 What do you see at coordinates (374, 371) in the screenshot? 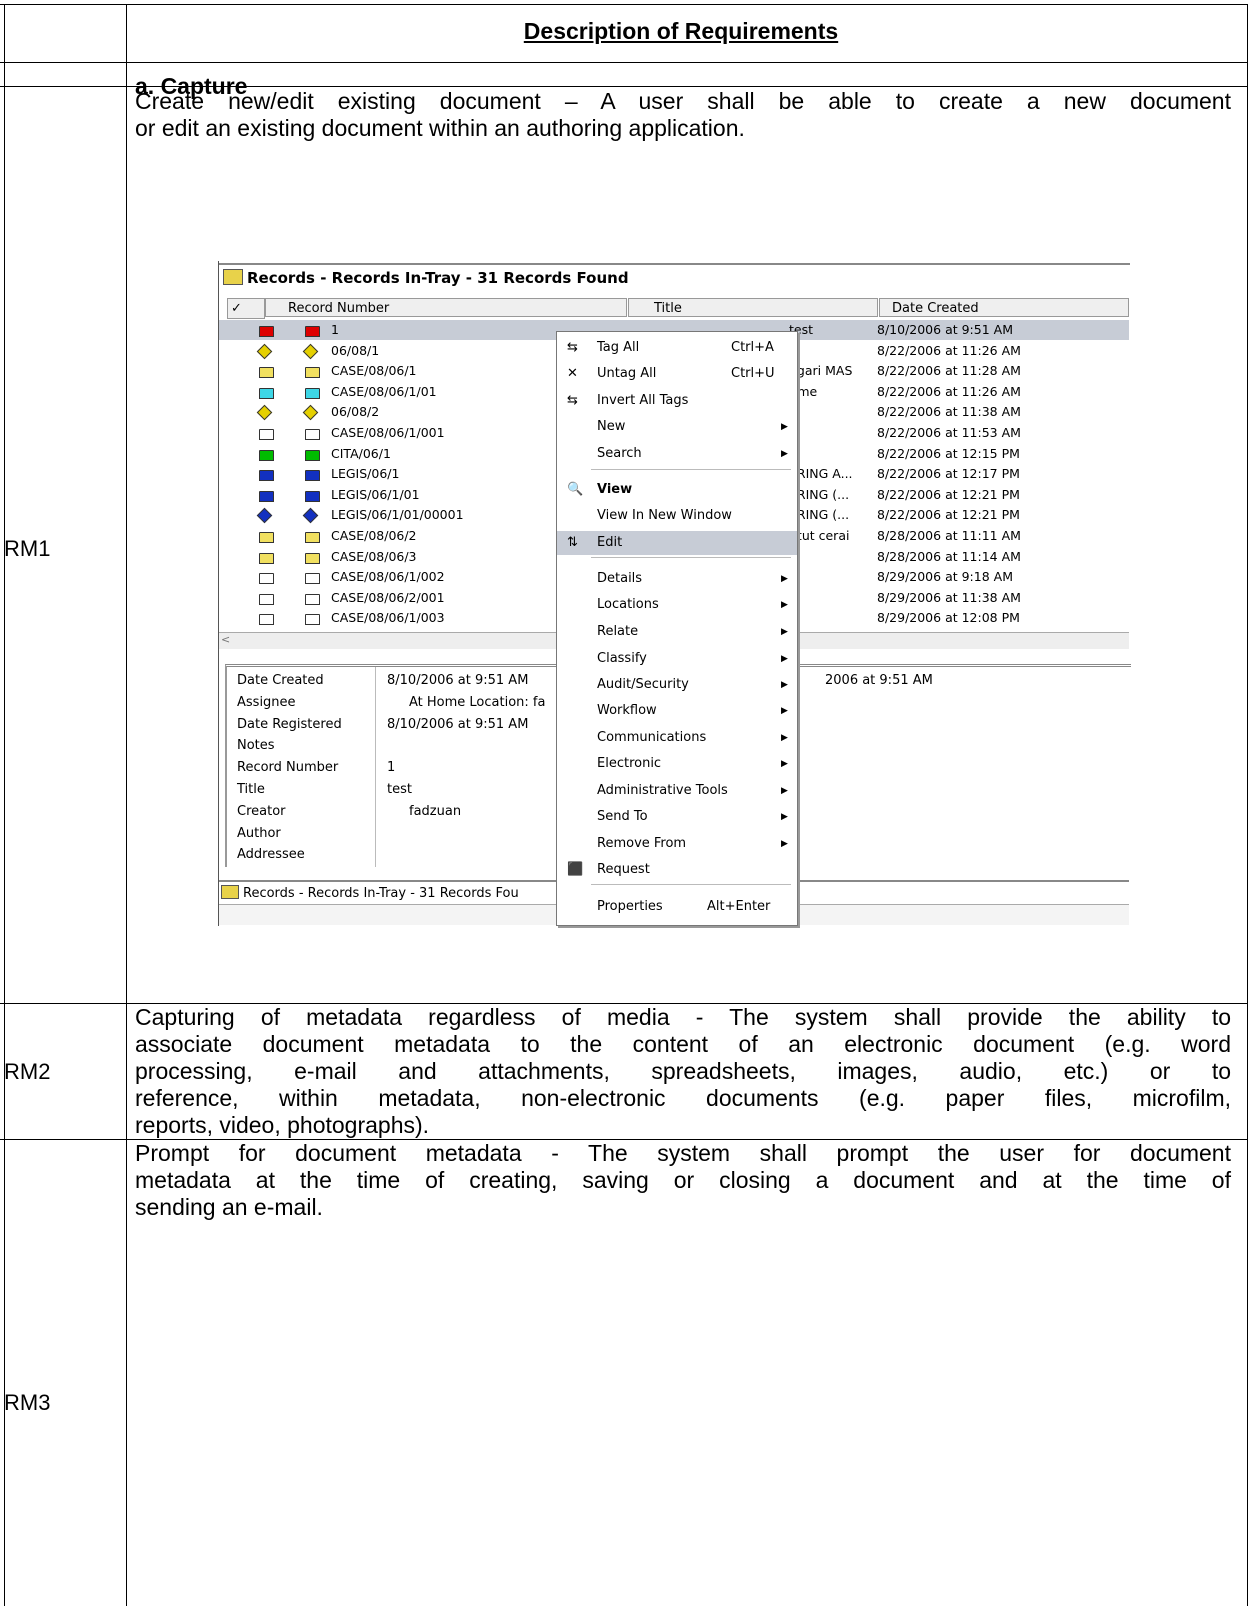
I see `record-number: CASE/08/06/1` at bounding box center [374, 371].